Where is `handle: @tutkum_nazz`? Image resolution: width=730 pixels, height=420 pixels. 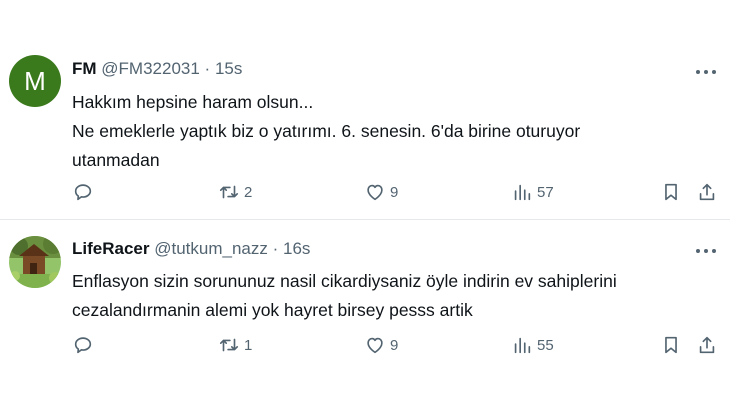 handle: @tutkum_nazz is located at coordinates (211, 248).